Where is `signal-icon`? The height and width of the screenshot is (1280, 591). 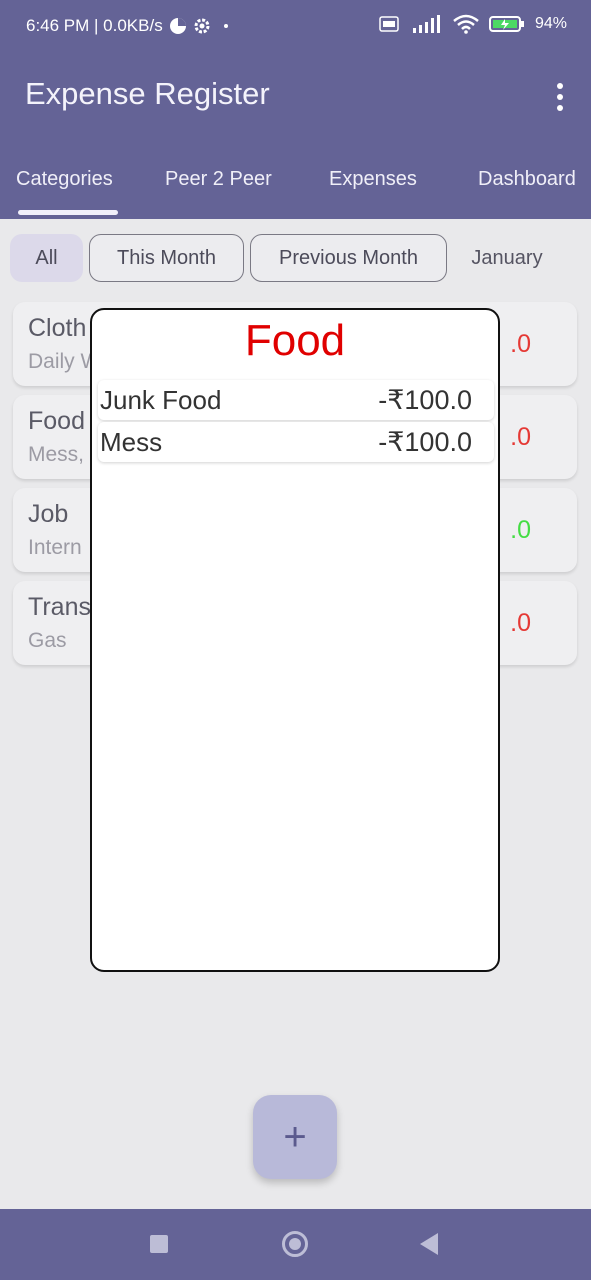
signal-icon is located at coordinates (426, 24).